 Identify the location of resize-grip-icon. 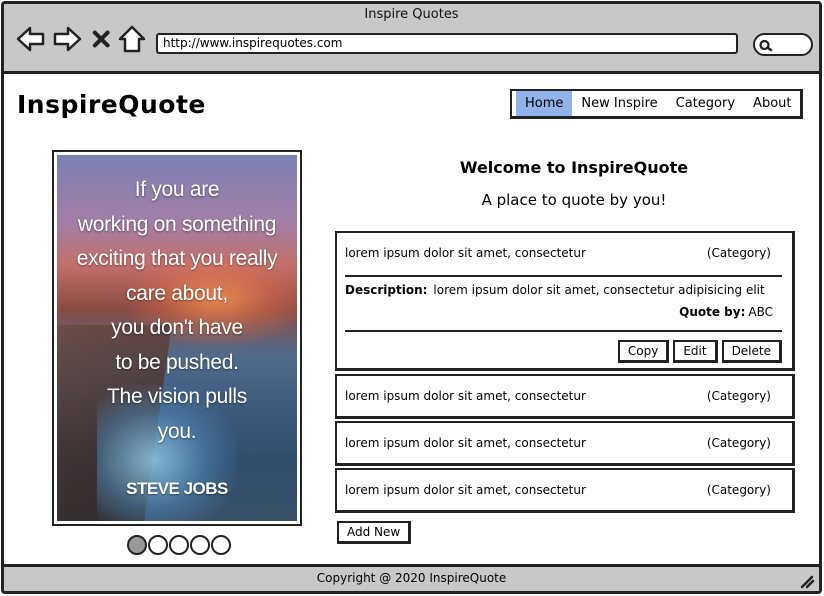
(807, 581).